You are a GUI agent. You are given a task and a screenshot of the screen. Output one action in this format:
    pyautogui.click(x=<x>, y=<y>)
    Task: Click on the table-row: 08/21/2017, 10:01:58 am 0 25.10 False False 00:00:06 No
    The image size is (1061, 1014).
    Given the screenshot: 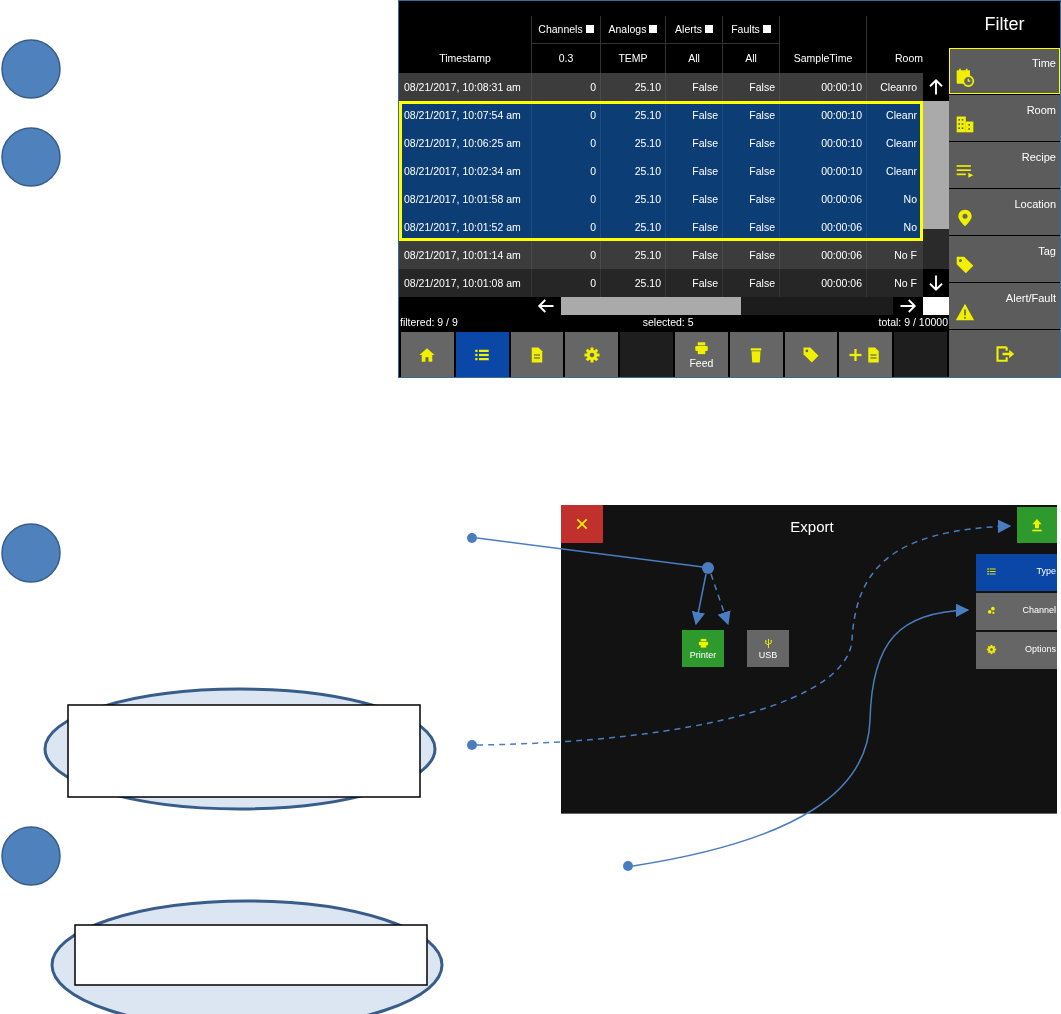 What is the action you would take?
    pyautogui.click(x=661, y=198)
    